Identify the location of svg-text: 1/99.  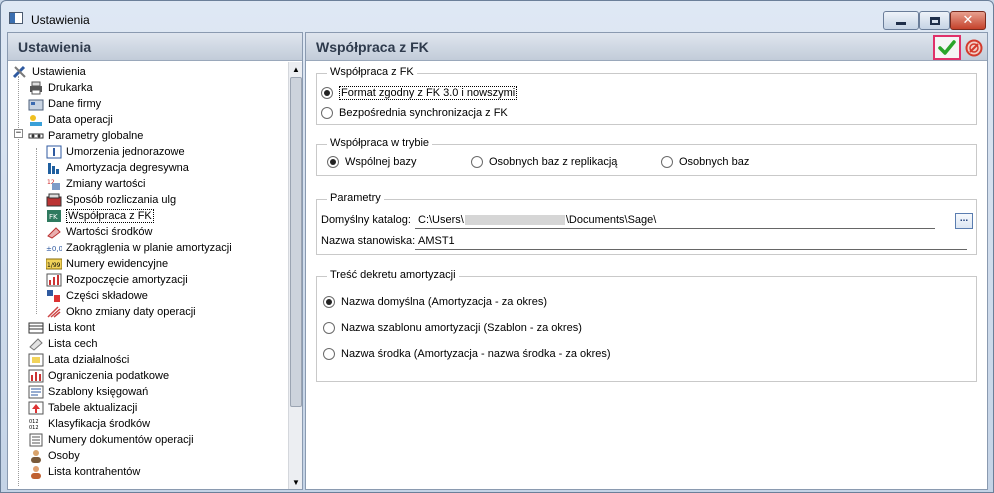
(54, 265).